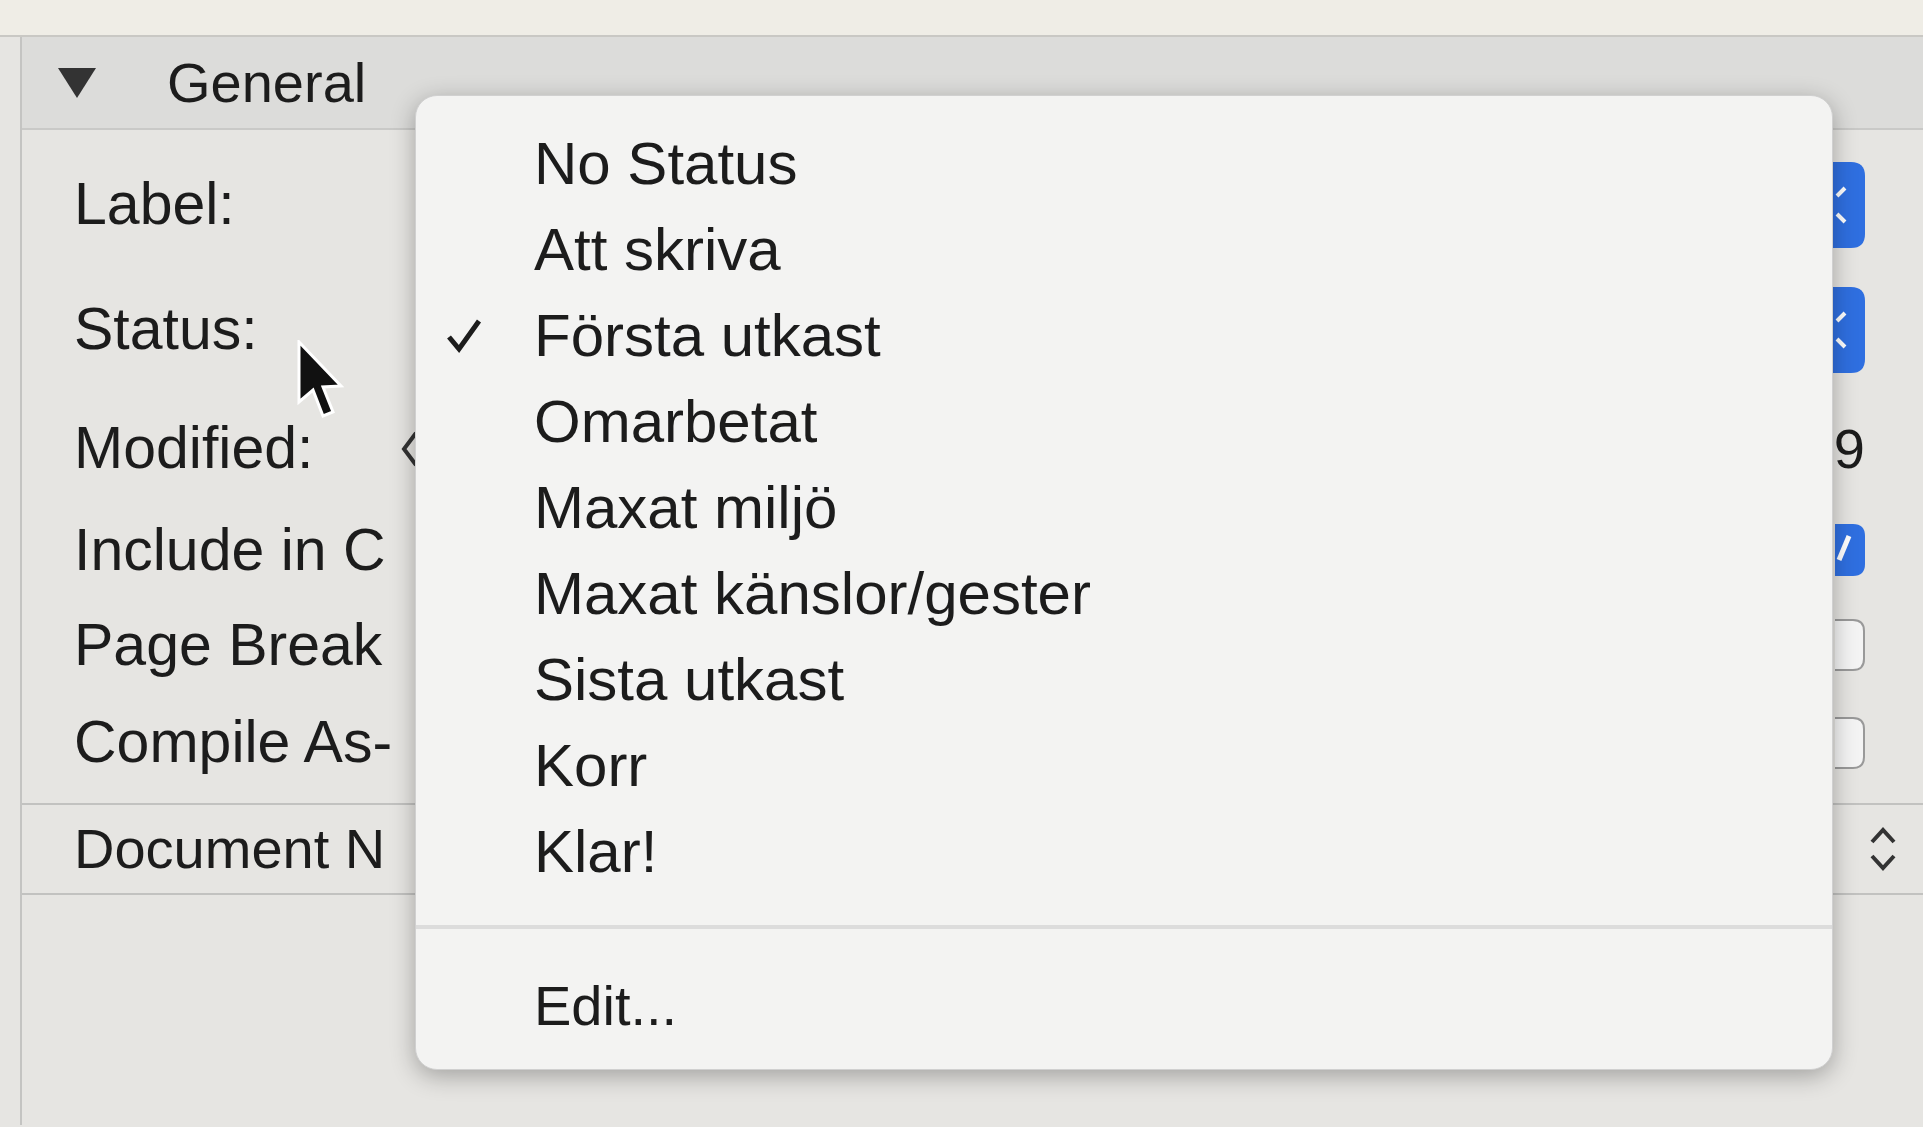 The width and height of the screenshot is (1923, 1127). Describe the element at coordinates (1124, 680) in the screenshot. I see `menu-item: Sista utkast` at that location.